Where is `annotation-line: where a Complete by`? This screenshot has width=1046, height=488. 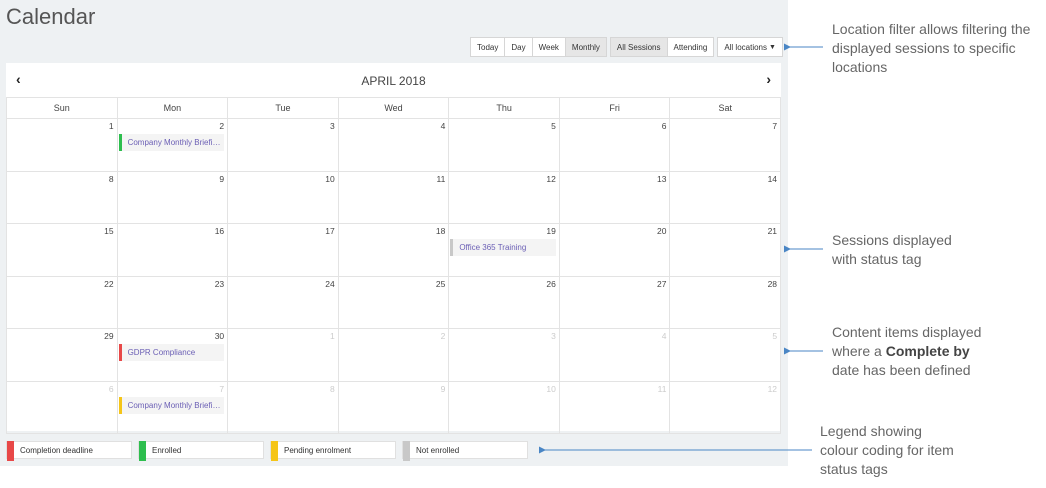 annotation-line: where a Complete by is located at coordinates (934, 351).